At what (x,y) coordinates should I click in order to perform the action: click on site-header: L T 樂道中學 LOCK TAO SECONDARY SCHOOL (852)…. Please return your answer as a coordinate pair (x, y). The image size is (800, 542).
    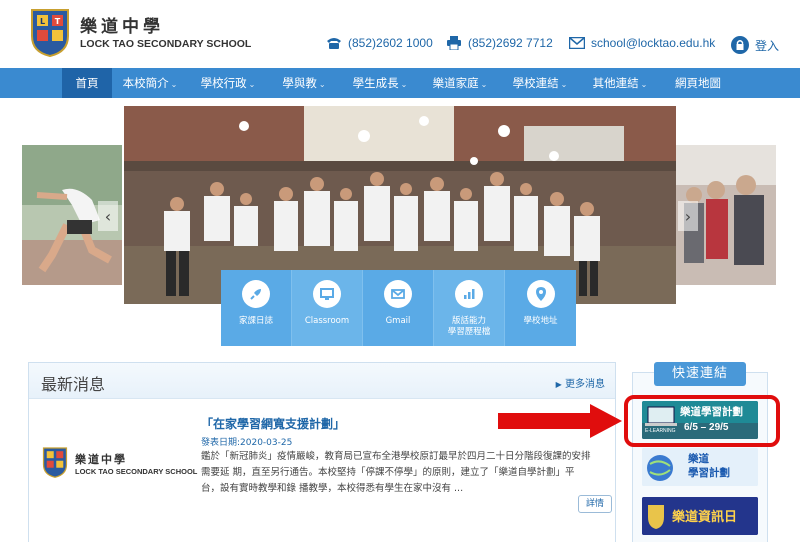
    Looking at the image, I should click on (400, 34).